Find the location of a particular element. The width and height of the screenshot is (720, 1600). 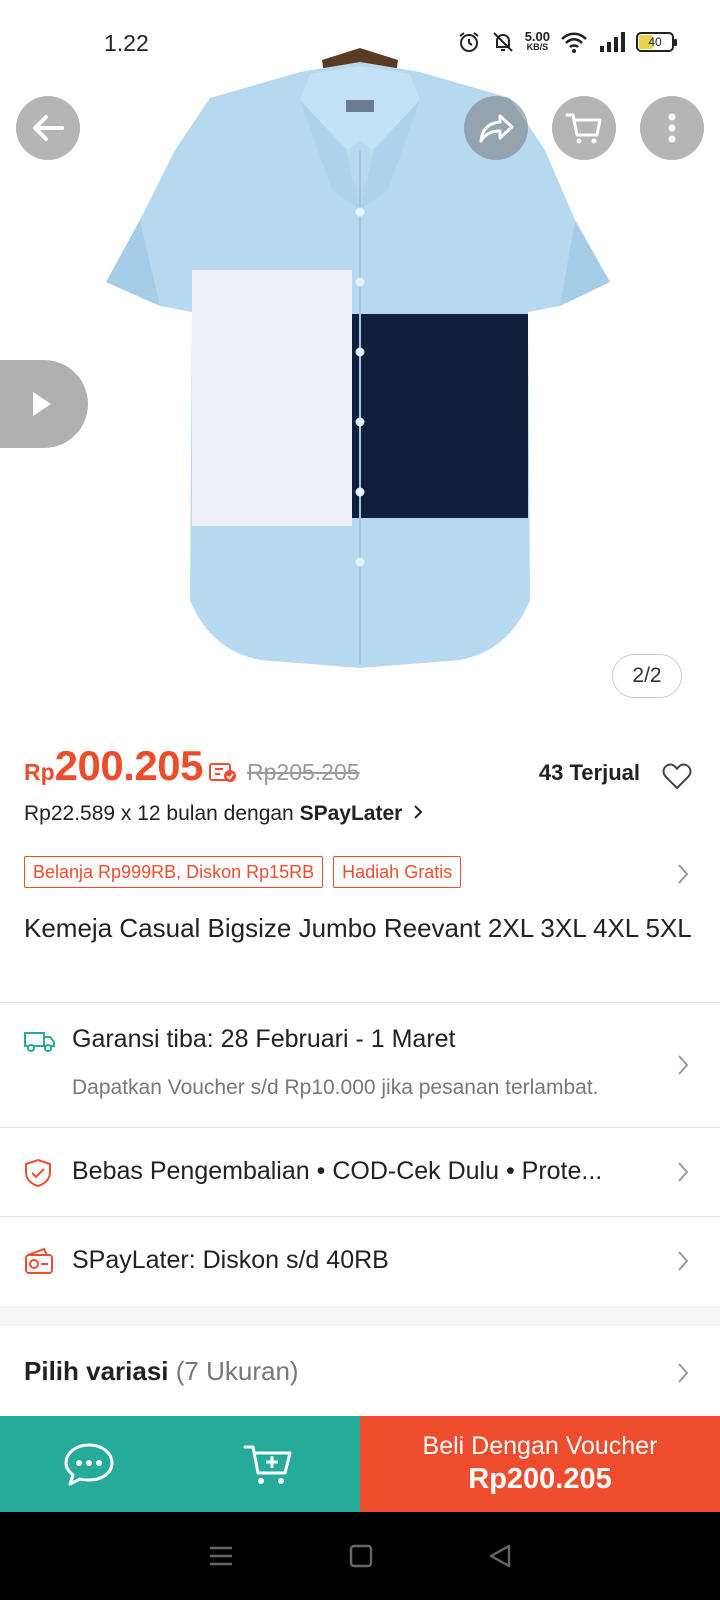

spaylater-text: SPayLater: Diskon s/d 40RB is located at coordinates (230, 1260).